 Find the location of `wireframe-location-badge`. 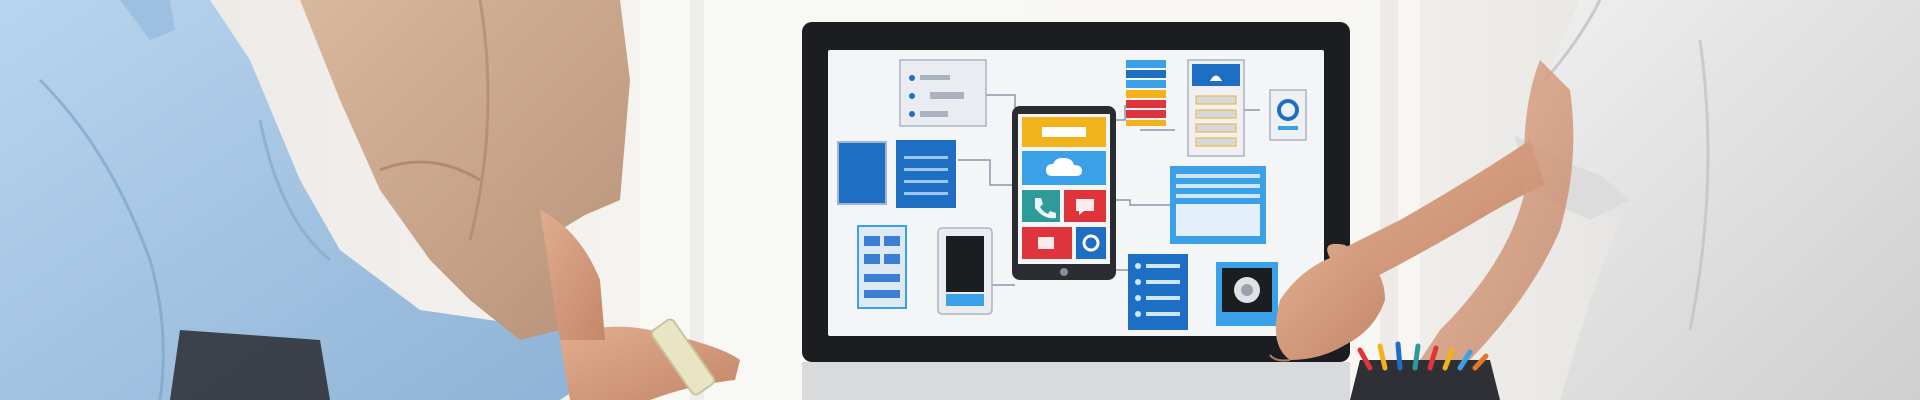

wireframe-location-badge is located at coordinates (1288, 115).